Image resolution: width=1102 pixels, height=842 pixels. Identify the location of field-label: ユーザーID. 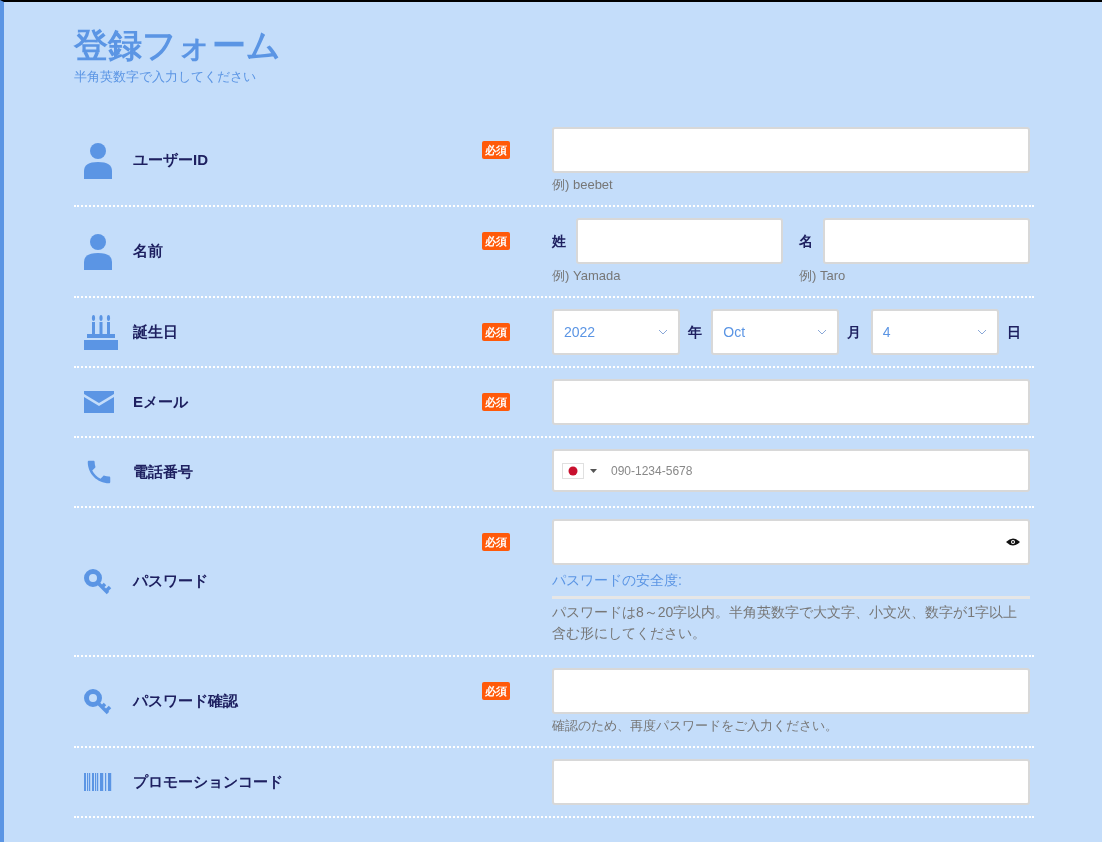
(171, 160).